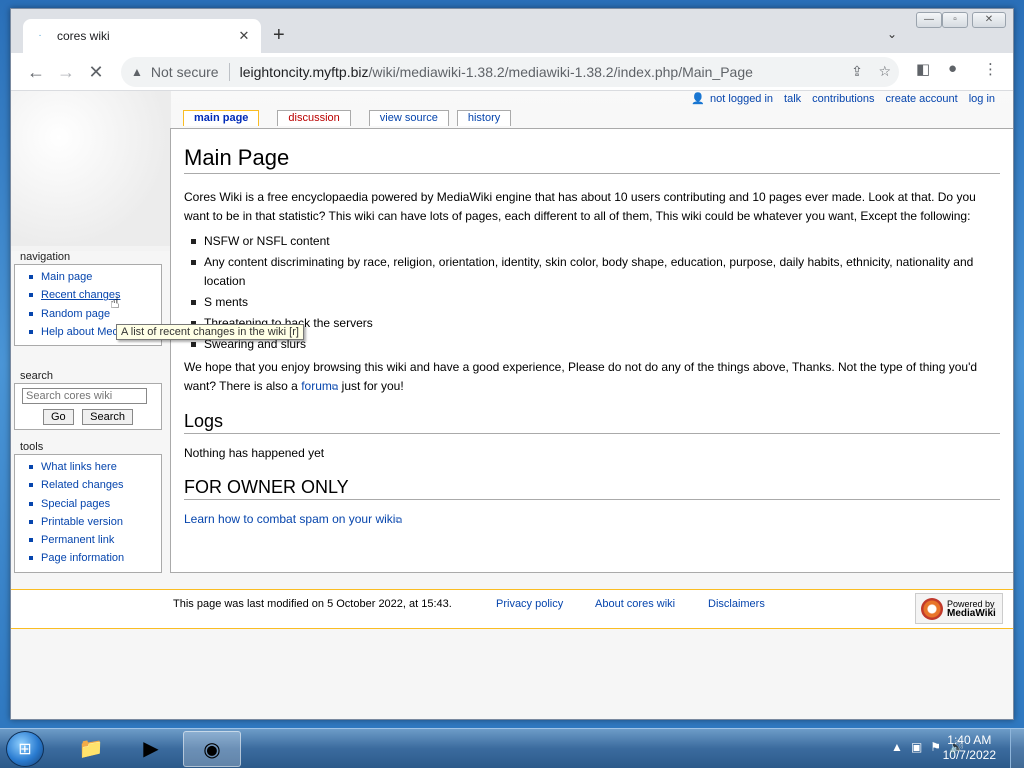 The image size is (1024, 768). I want to click on tooltip: A list of recent changes in the wiki [r], so click(210, 332).